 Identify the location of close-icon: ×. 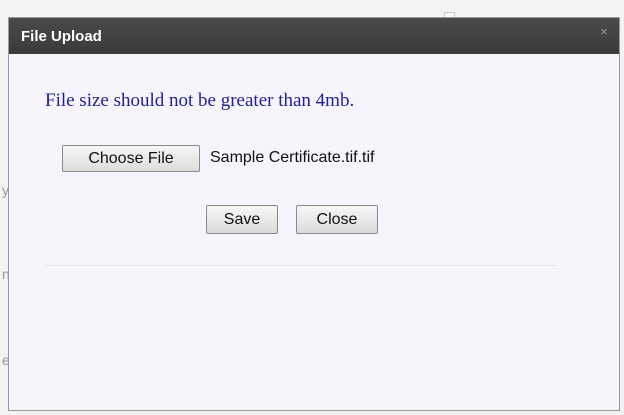
(604, 32).